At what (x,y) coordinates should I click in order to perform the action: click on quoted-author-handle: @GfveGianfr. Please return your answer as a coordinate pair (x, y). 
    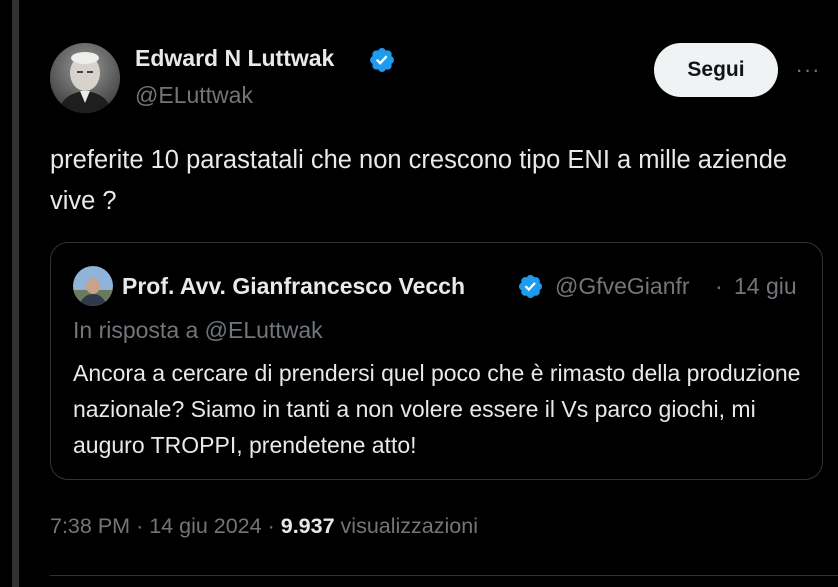
    Looking at the image, I should click on (632, 286).